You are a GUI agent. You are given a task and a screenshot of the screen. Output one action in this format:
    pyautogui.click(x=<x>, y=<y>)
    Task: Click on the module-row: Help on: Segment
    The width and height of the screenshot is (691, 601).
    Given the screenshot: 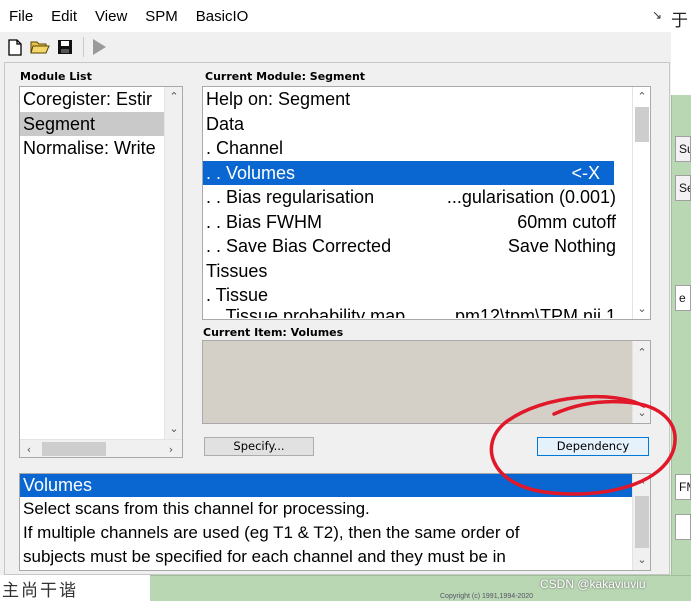 What is the action you would take?
    pyautogui.click(x=426, y=99)
    